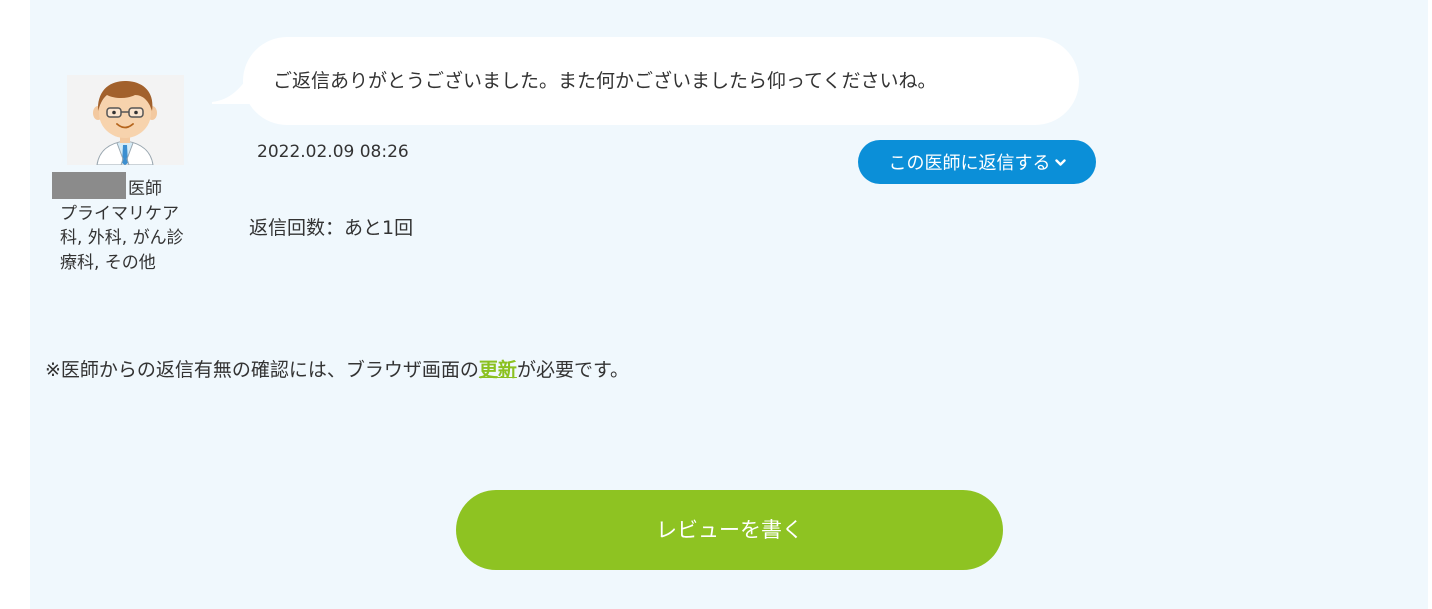  I want to click on review-button-label: レビューを書く, so click(729, 530).